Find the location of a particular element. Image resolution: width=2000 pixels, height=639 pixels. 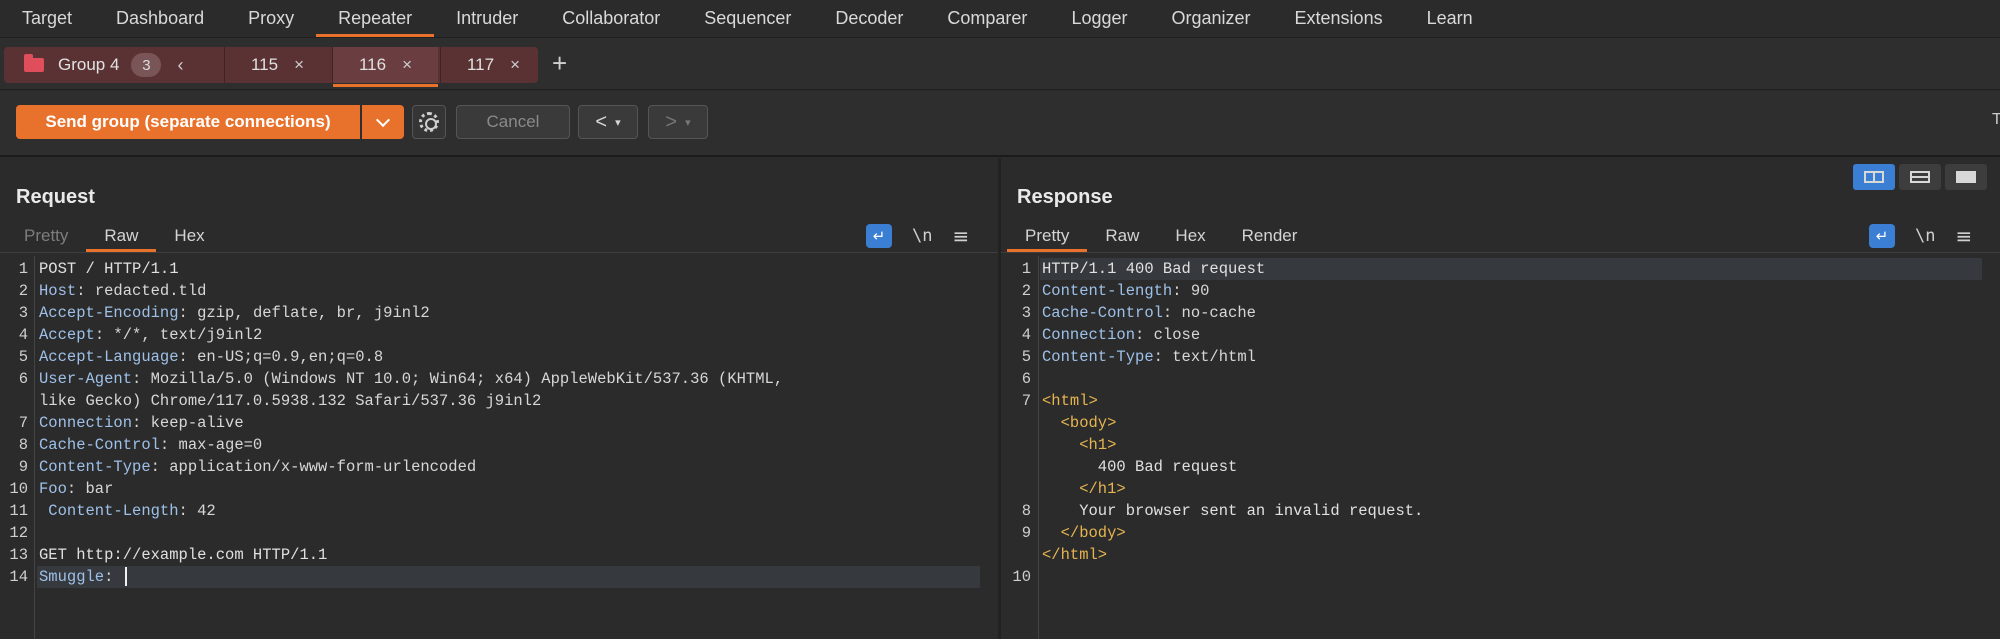

line-number: 6 is located at coordinates (23, 379).